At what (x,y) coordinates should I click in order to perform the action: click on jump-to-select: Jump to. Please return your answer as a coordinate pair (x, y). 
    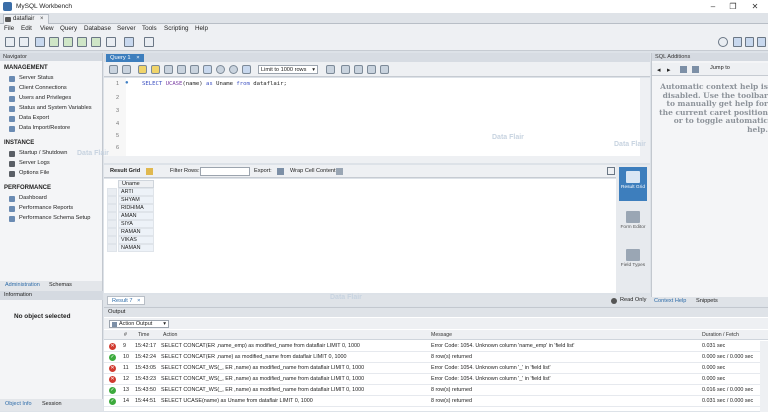
    Looking at the image, I should click on (720, 68).